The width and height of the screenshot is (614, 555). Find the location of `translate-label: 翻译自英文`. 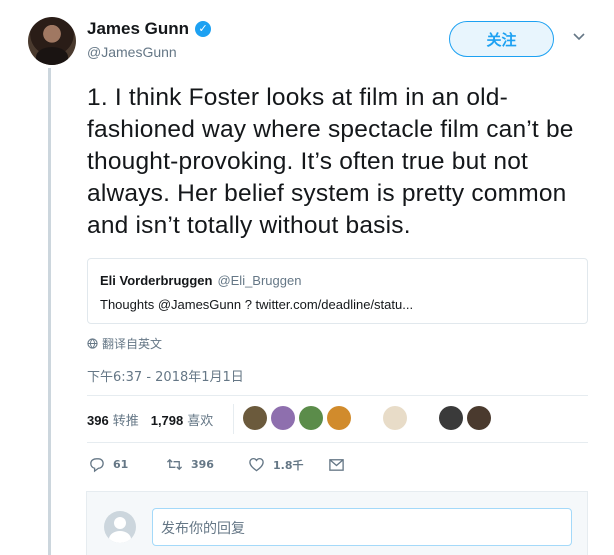

translate-label: 翻译自英文 is located at coordinates (132, 344).